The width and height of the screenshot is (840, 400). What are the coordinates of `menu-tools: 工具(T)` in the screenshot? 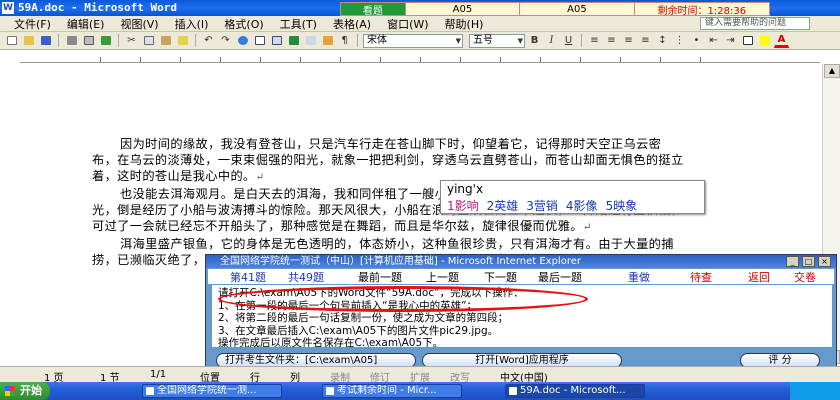 It's located at (298, 24).